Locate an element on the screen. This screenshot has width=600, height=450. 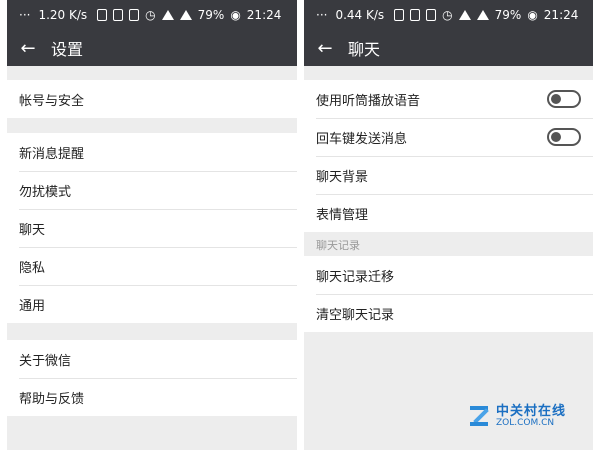
section-header-chat-history: 聊天记录 is located at coordinates (448, 244).